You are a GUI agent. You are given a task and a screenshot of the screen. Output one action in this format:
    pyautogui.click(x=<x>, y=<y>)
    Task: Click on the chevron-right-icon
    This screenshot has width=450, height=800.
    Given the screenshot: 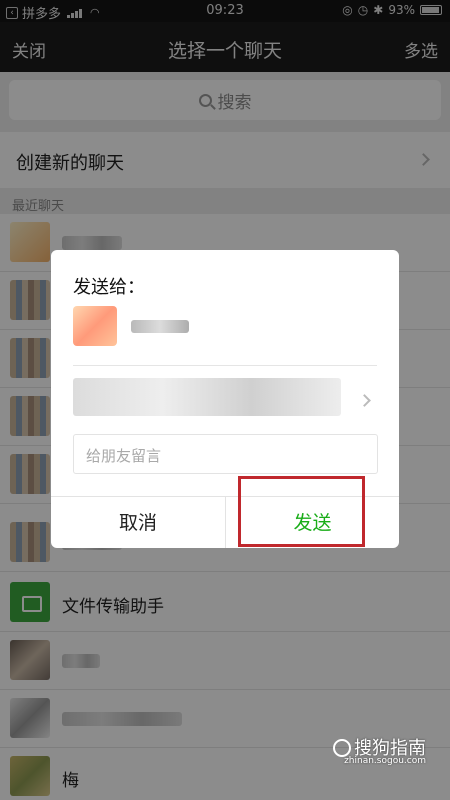 What is the action you would take?
    pyautogui.click(x=364, y=400)
    